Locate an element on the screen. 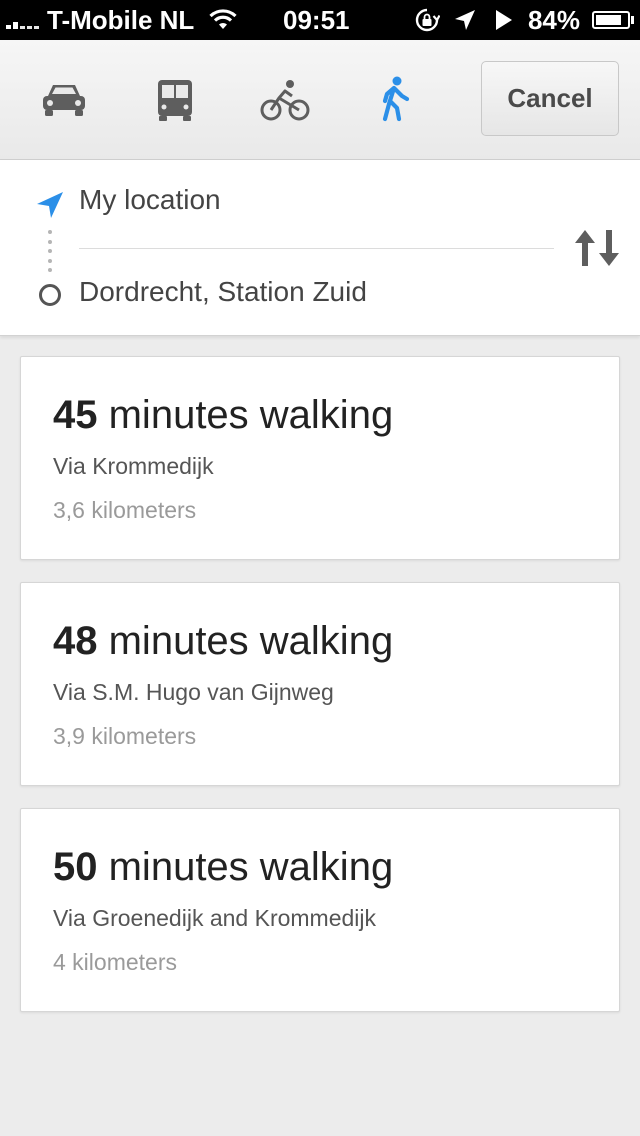 Image resolution: width=640 pixels, height=1136 pixels. swap-icon is located at coordinates (597, 248).